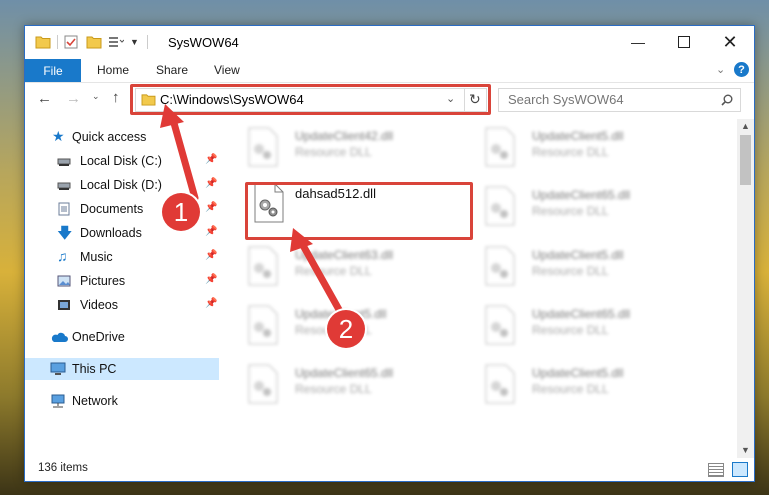 The width and height of the screenshot is (769, 495). Describe the element at coordinates (346, 329) in the screenshot. I see `step-badge-2: 2` at that location.